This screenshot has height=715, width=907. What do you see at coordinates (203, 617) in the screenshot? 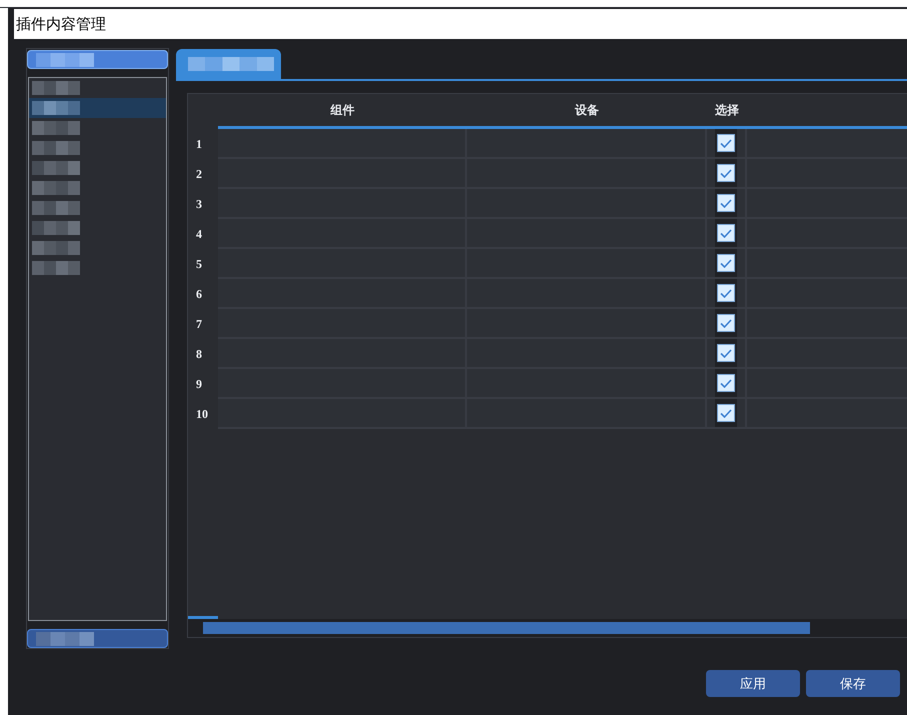
I see `scroll-indicator` at bounding box center [203, 617].